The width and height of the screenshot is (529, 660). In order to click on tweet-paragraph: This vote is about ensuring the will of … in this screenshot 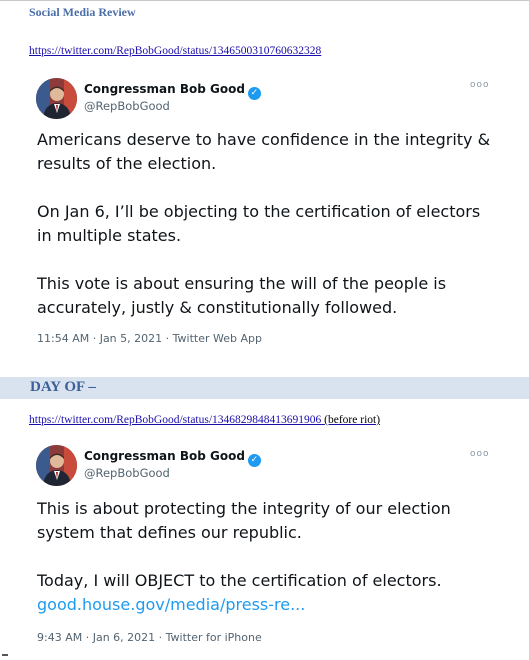, I will do `click(242, 295)`.